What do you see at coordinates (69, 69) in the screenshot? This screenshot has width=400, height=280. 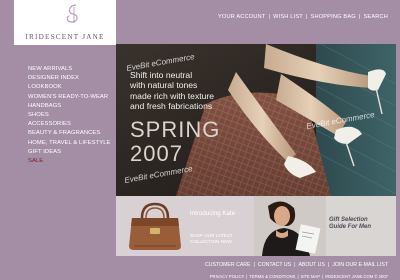 I see `nav-new-arrivals: NEW ARRIVALS` at bounding box center [69, 69].